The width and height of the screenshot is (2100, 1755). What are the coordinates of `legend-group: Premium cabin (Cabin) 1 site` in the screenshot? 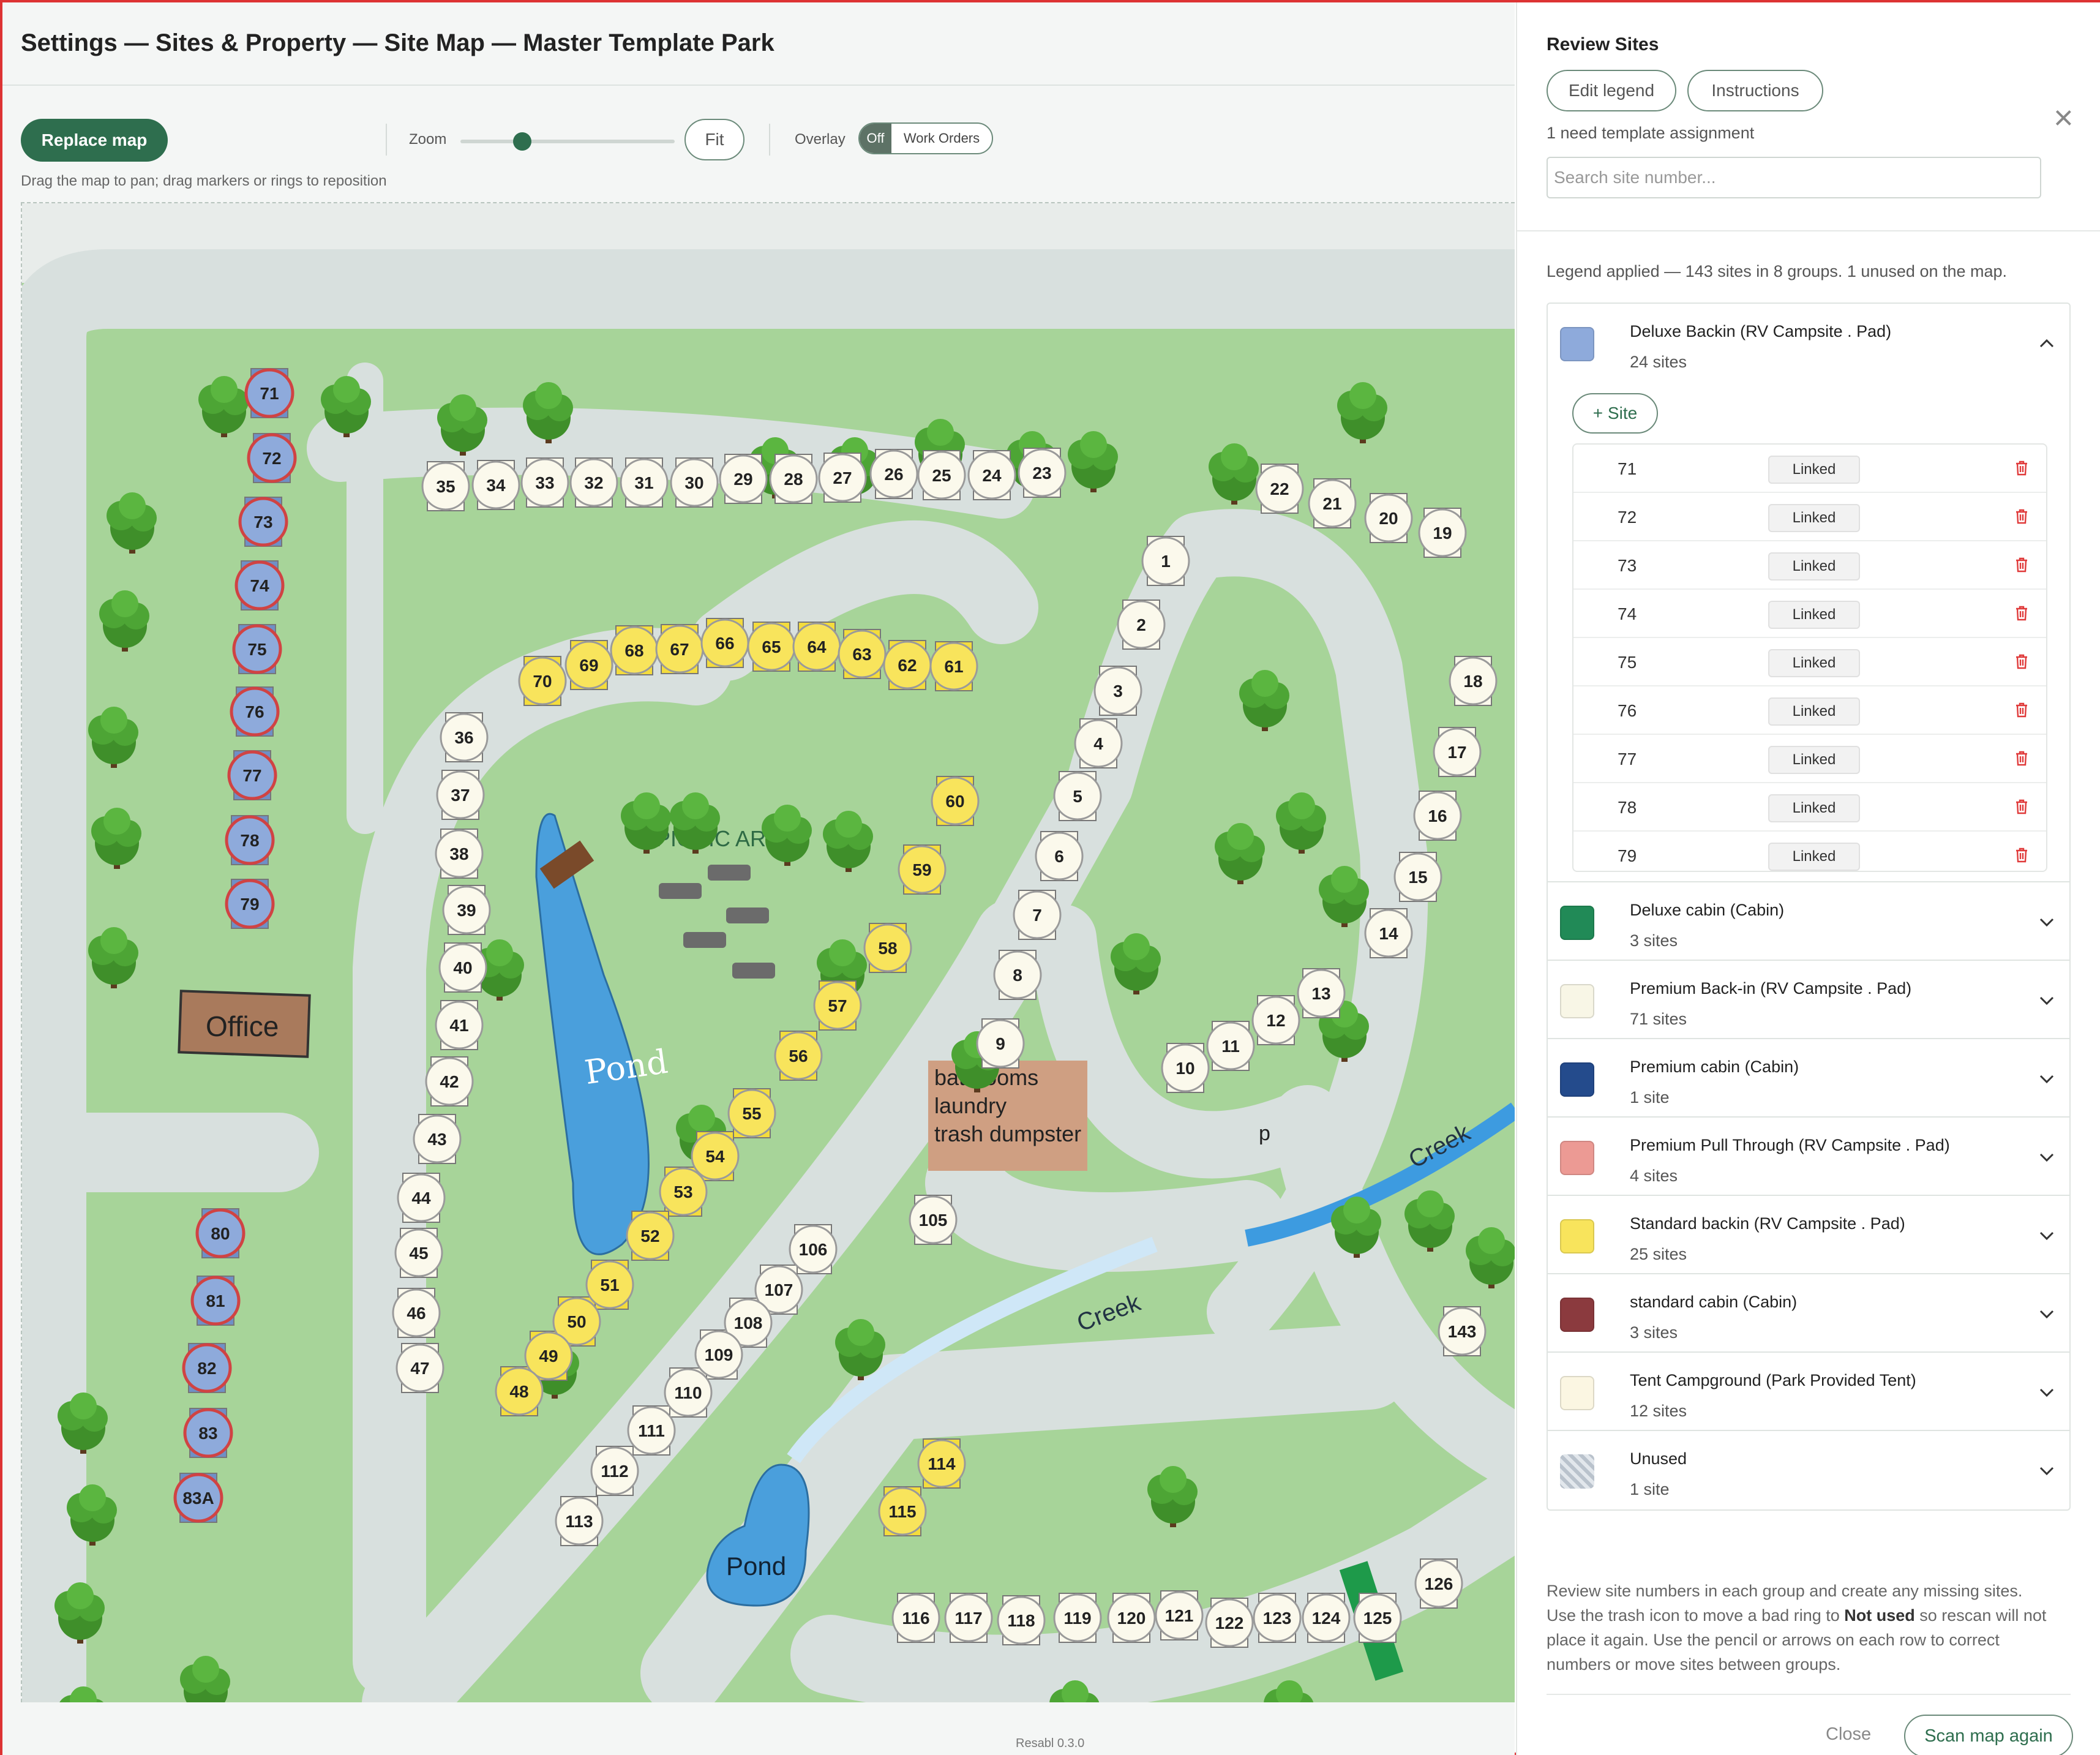 It's located at (1808, 1078).